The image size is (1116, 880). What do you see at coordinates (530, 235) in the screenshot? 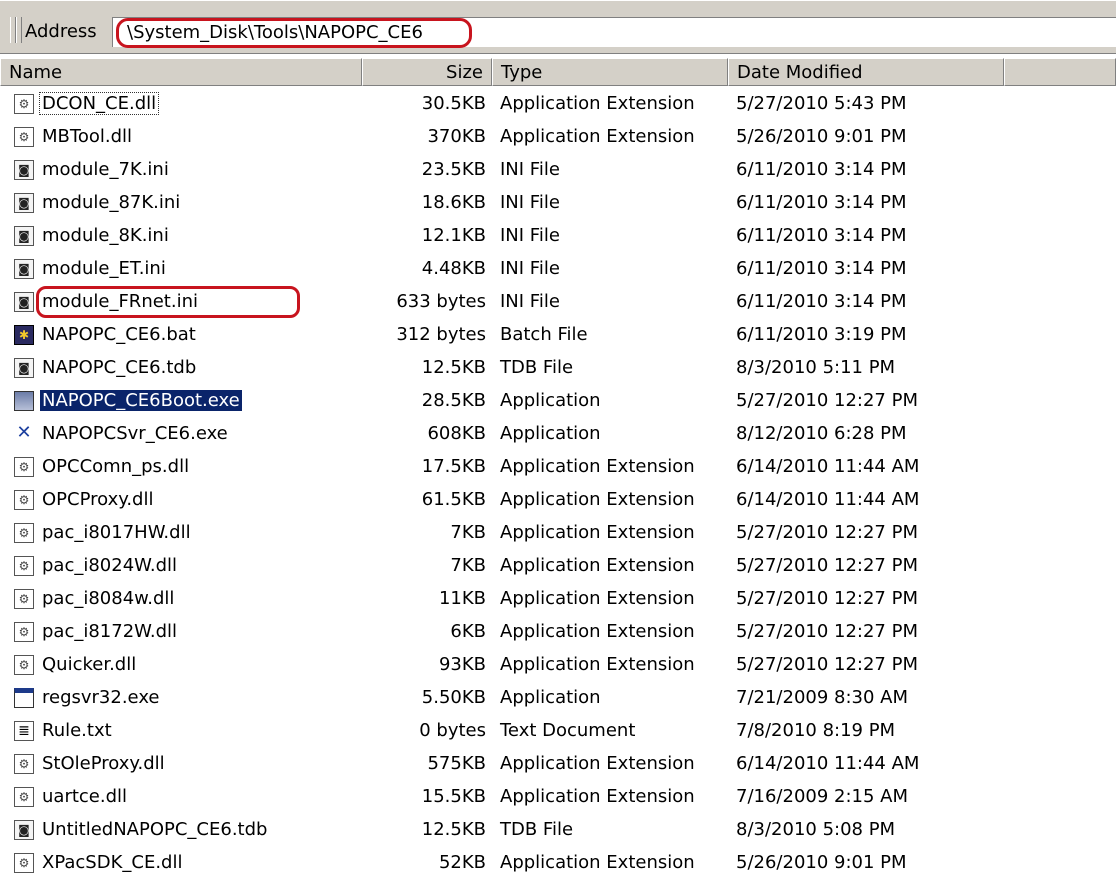
I see `file-type: INI File` at bounding box center [530, 235].